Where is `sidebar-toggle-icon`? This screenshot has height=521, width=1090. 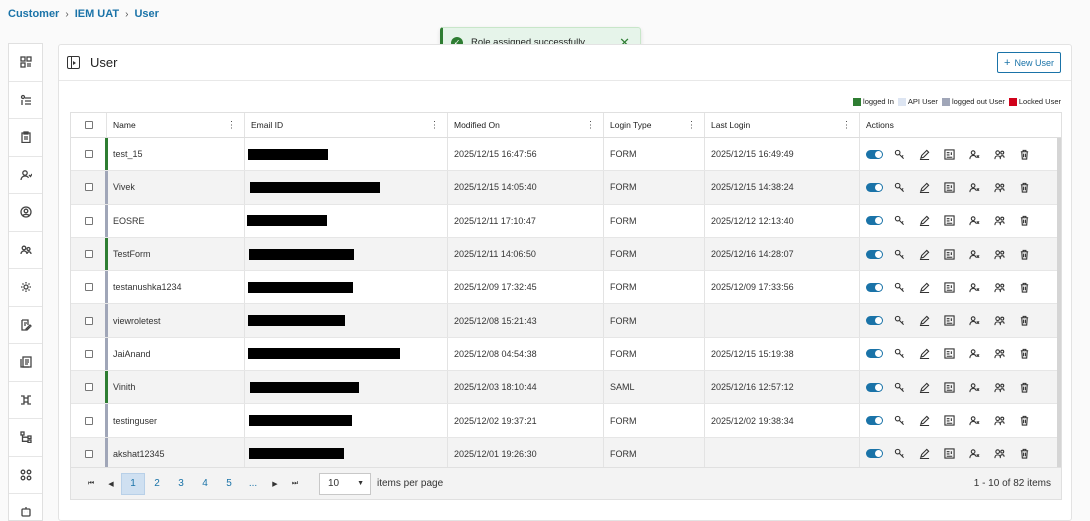
sidebar-toggle-icon is located at coordinates (73, 62).